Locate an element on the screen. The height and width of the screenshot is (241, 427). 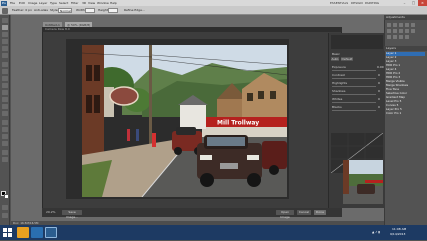
clone-stamp-tool-icon is located at coordinates (5, 78).